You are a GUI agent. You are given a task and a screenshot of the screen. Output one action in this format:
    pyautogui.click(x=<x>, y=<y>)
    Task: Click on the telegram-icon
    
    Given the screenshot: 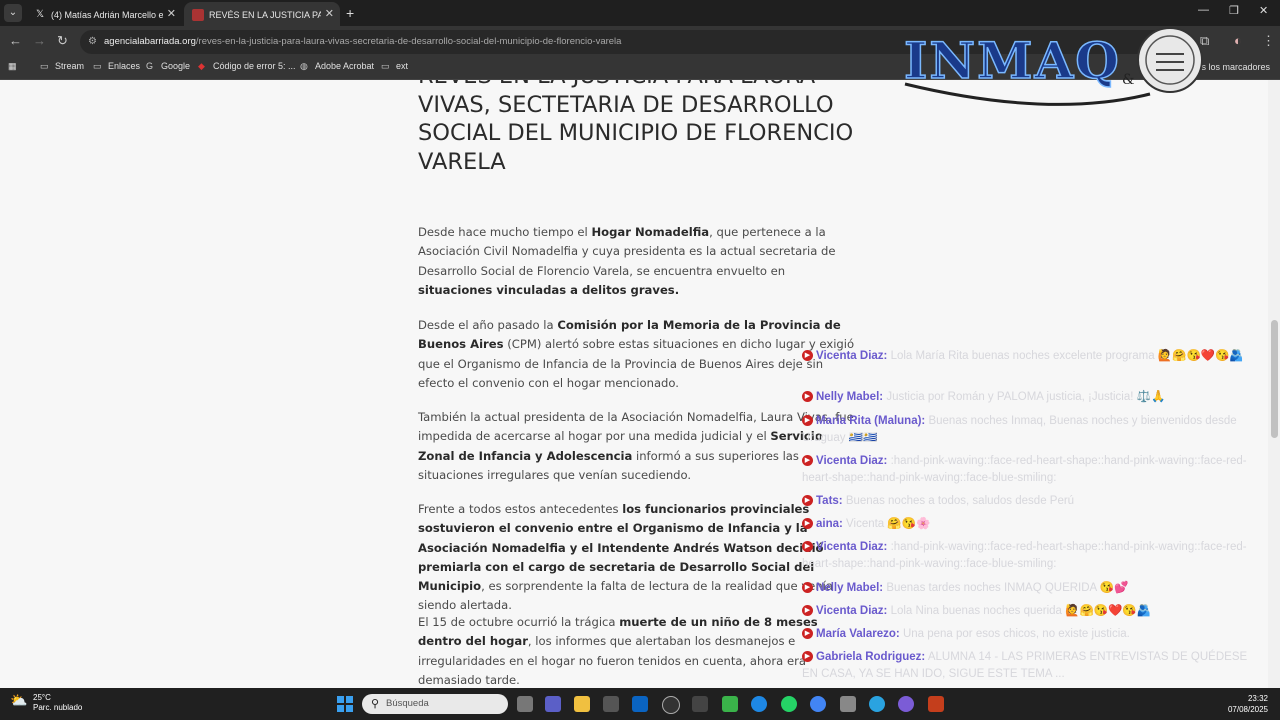 What is the action you would take?
    pyautogui.click(x=877, y=704)
    